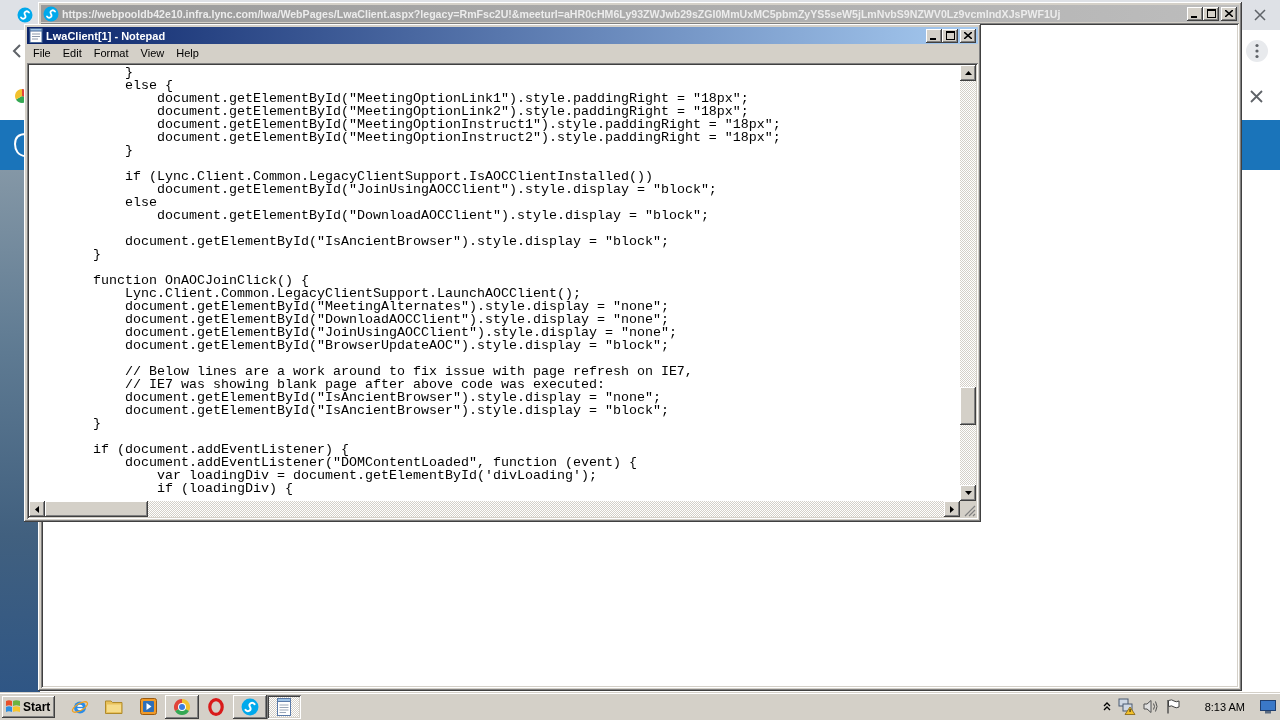  What do you see at coordinates (393, 397) in the screenshot?
I see `code-line: document.getElementById("IsAncientBrowser").style.display = "none";` at bounding box center [393, 397].